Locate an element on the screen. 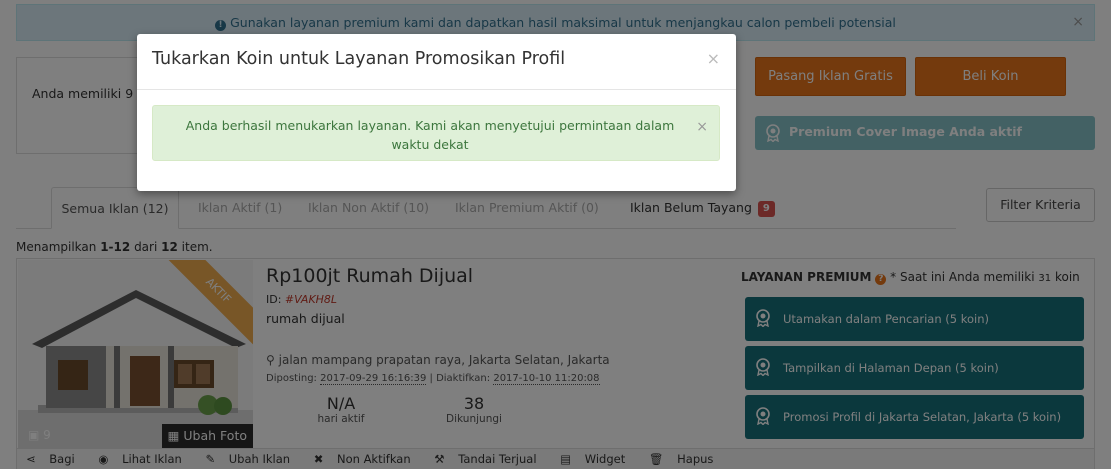  modal-close-icon: × is located at coordinates (713, 58).